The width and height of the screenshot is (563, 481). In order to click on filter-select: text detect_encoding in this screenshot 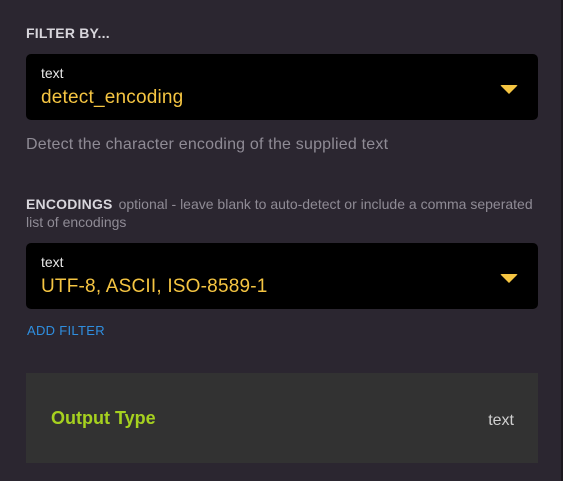, I will do `click(282, 87)`.